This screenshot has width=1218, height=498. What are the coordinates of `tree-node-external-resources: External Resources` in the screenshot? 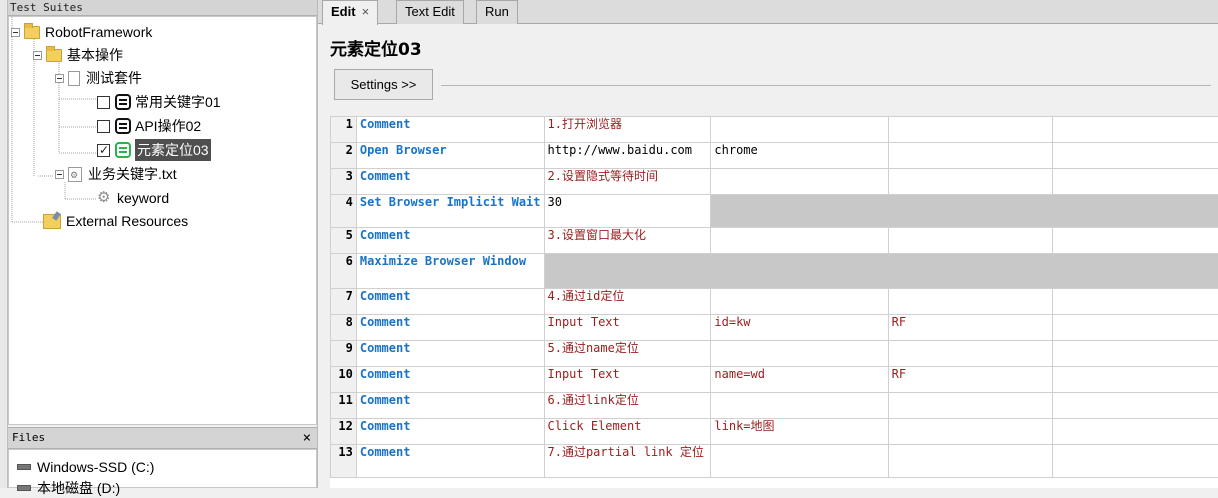 It's located at (115, 221).